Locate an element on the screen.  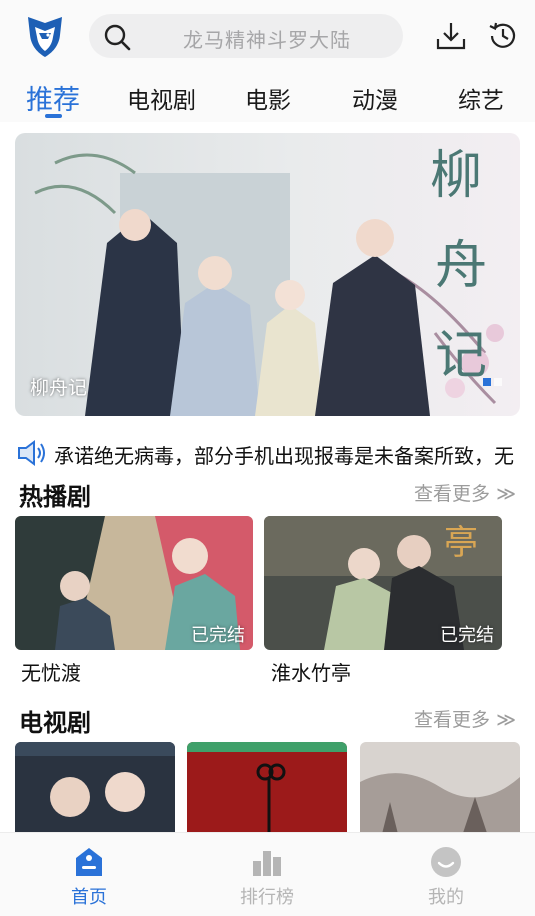
tab-recommend: 推荐 is located at coordinates (53, 97).